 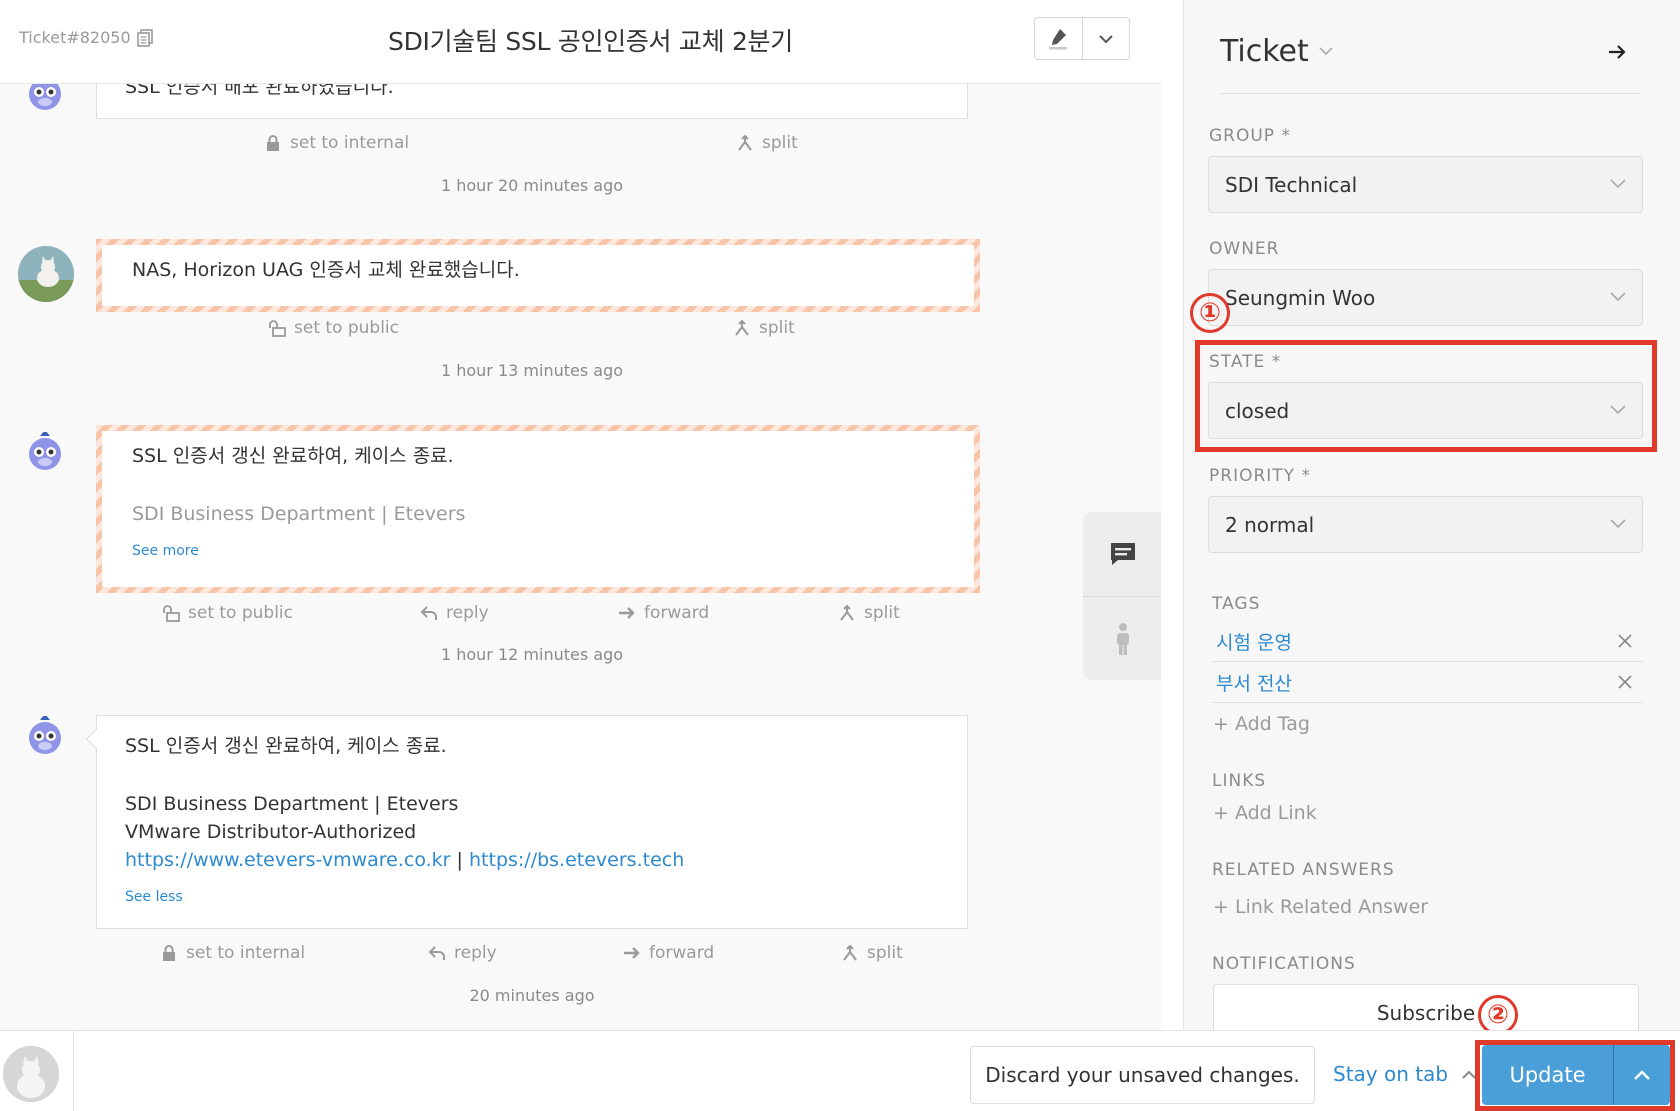 What do you see at coordinates (532, 146) in the screenshot?
I see `article-actions: set to internal split` at bounding box center [532, 146].